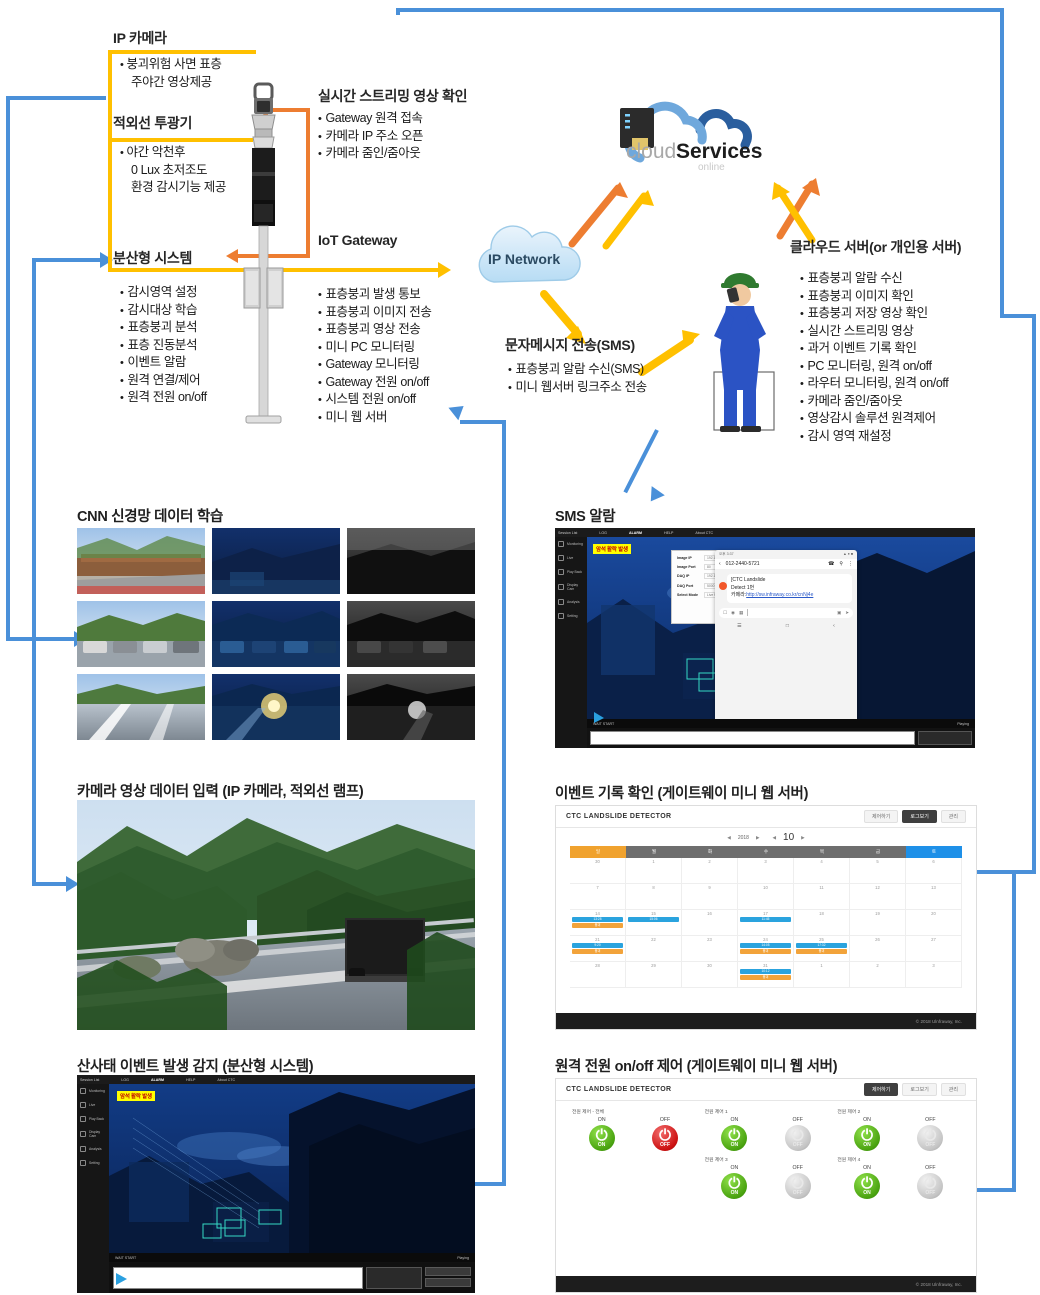 This screenshot has height=1295, width=1040. I want to click on btn-manage: 관리, so click(953, 816).